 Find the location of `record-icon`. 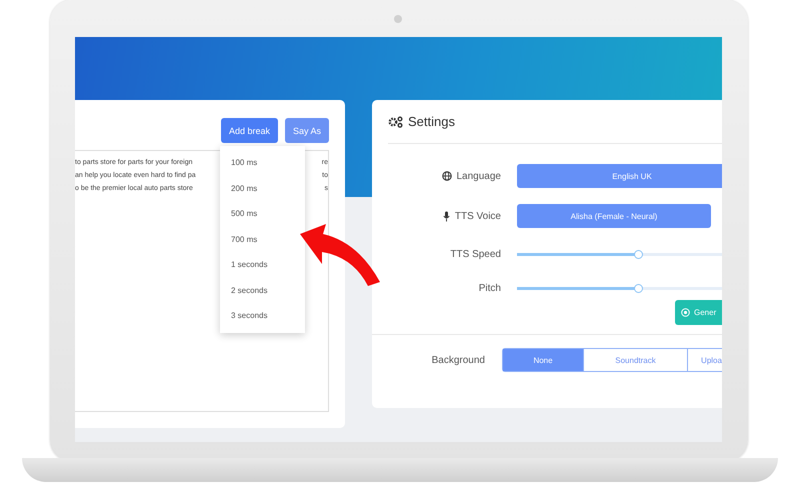

record-icon is located at coordinates (685, 312).